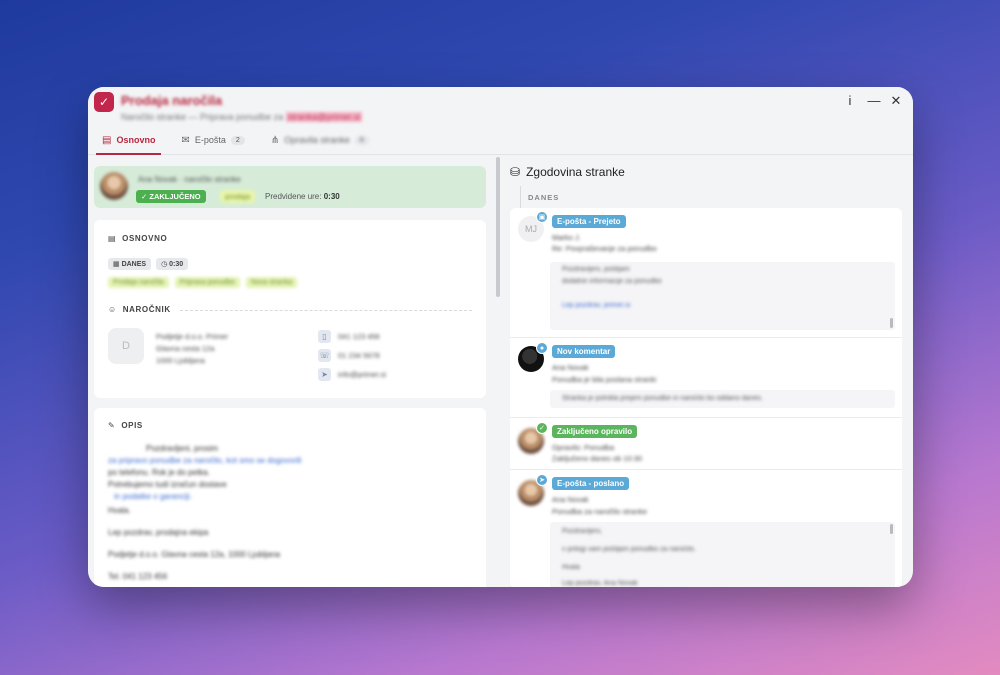 This screenshot has width=1000, height=675. I want to click on quote-line: Pozdravljeni, pošiljam, so click(596, 269).